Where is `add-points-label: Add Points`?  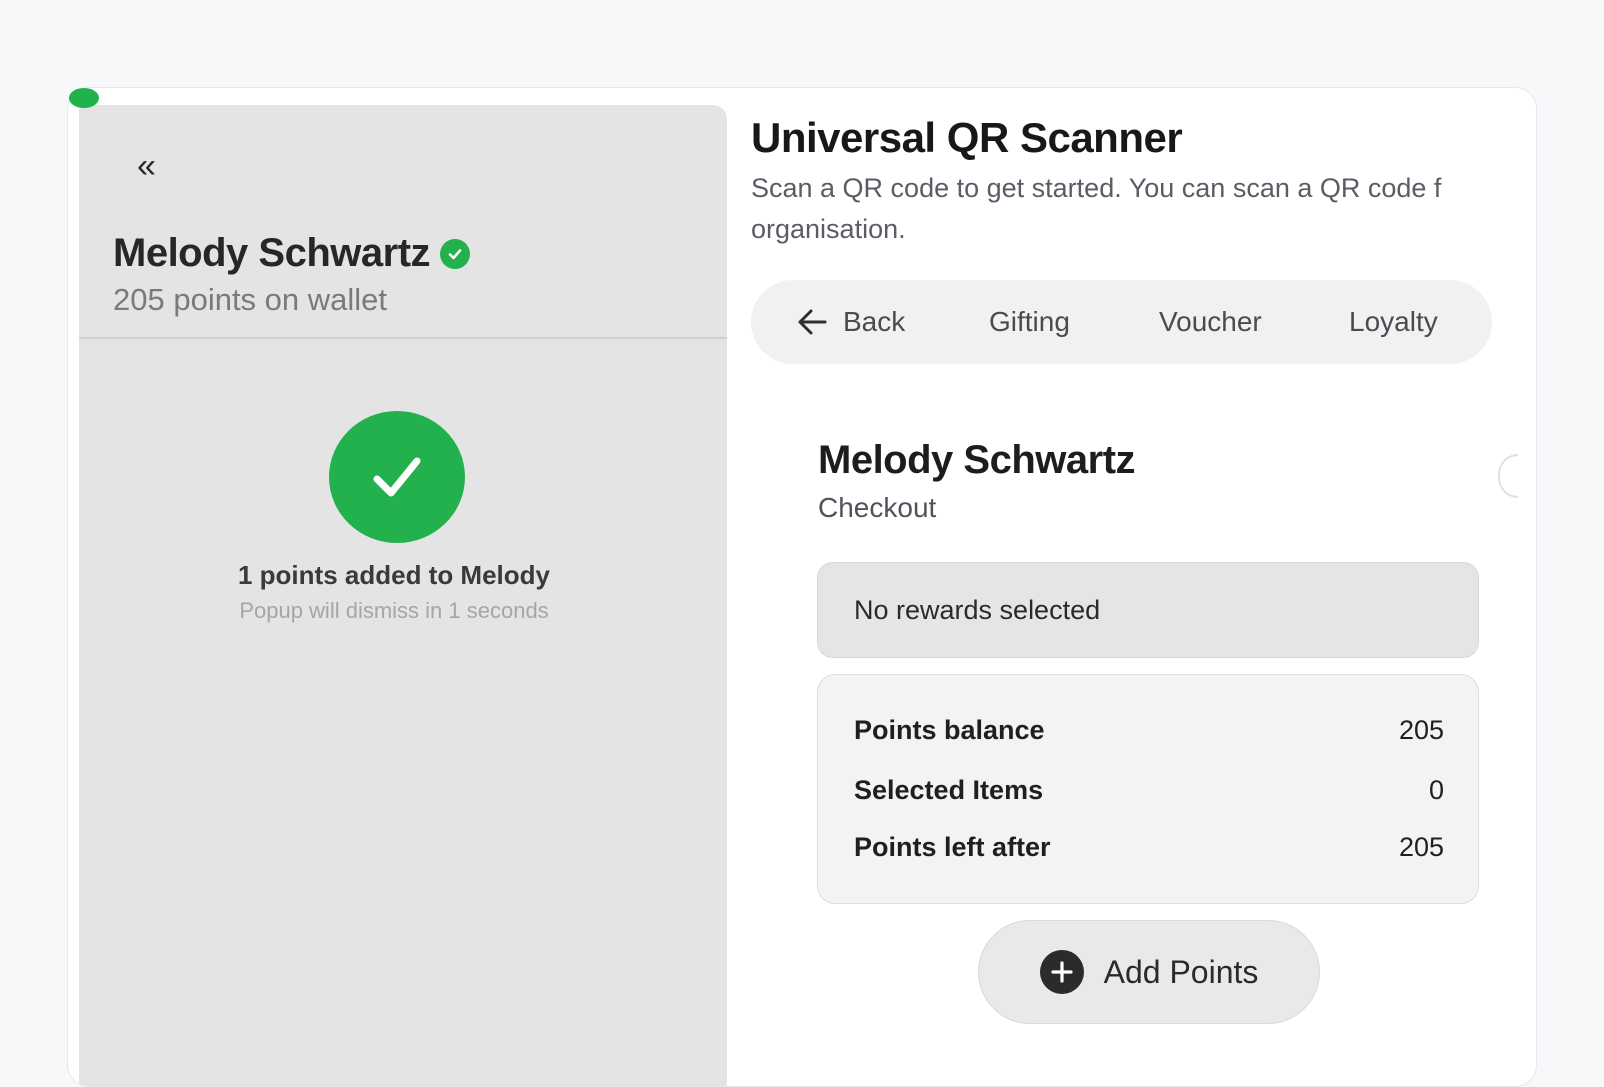
add-points-label: Add Points is located at coordinates (1181, 971).